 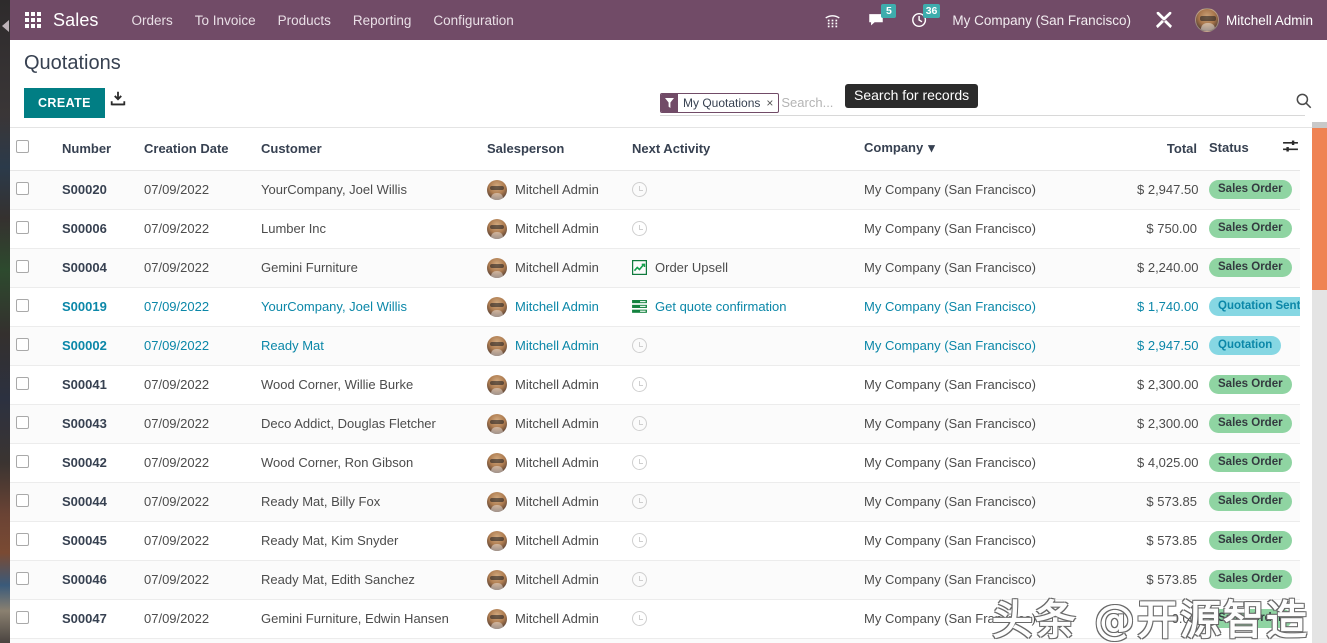 I want to click on cell-number: S00004, so click(x=97, y=268).